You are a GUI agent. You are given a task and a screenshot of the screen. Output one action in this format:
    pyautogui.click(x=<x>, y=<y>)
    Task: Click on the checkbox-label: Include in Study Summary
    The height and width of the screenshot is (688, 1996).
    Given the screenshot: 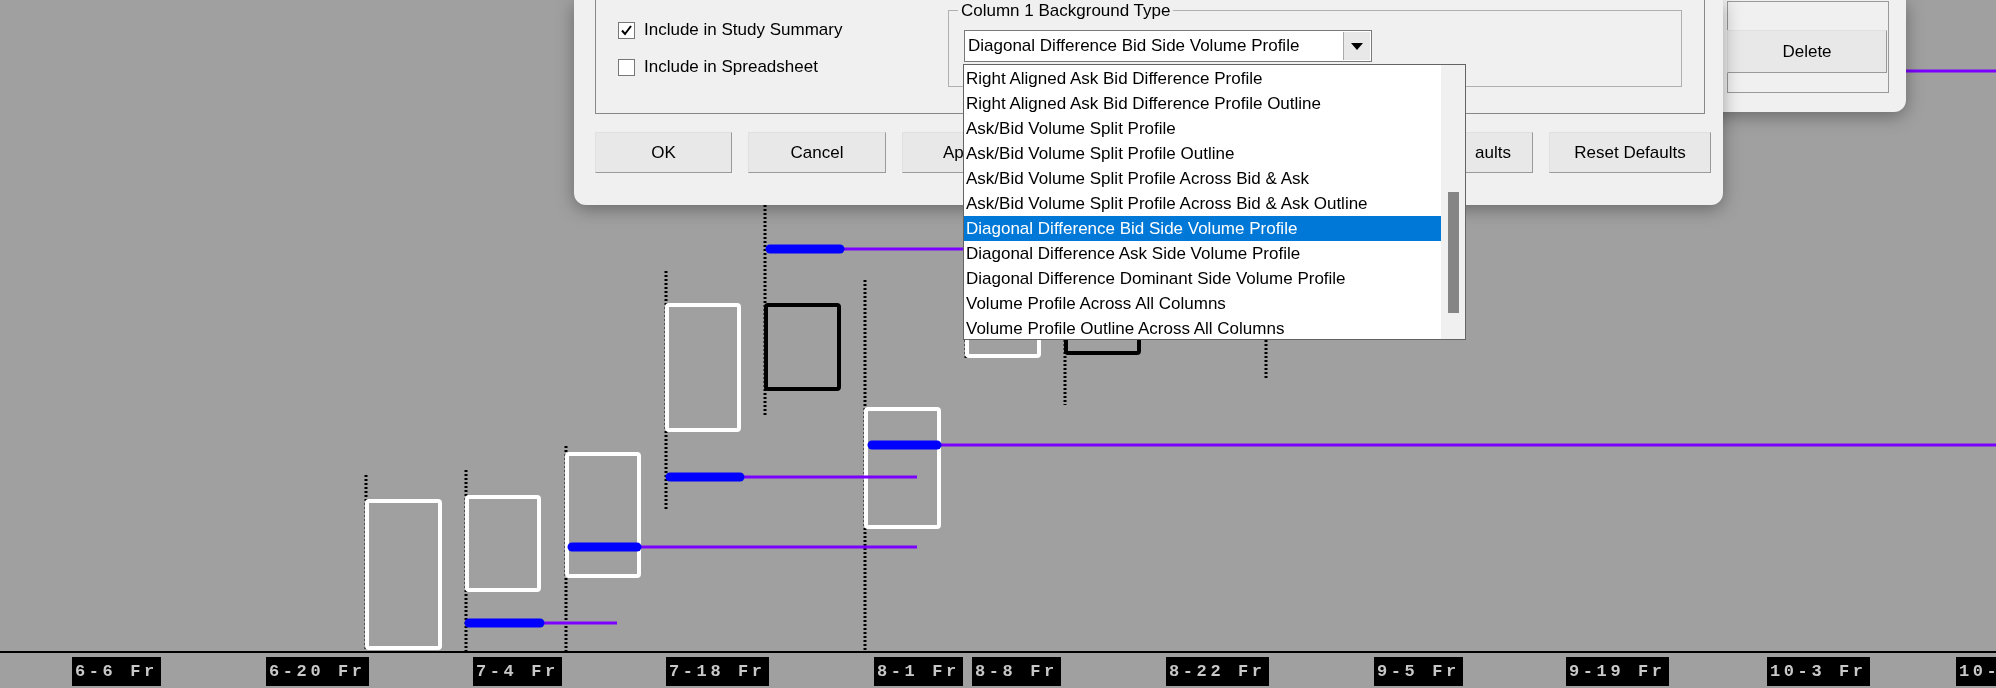 What is the action you would take?
    pyautogui.click(x=743, y=30)
    